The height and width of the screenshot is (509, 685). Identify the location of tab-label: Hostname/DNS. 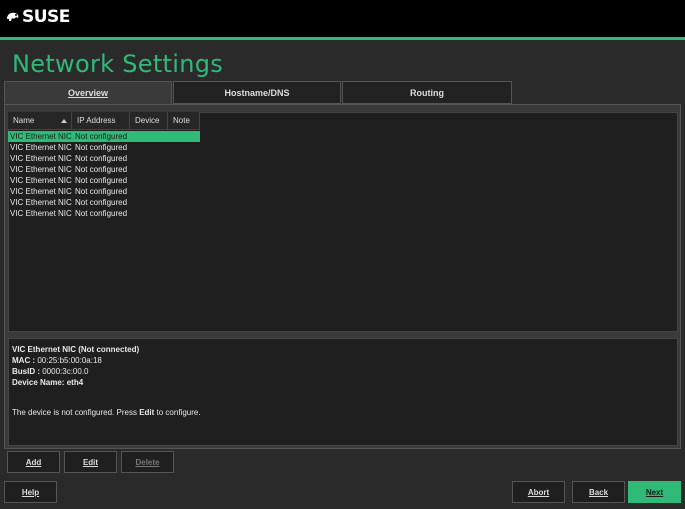
(257, 92).